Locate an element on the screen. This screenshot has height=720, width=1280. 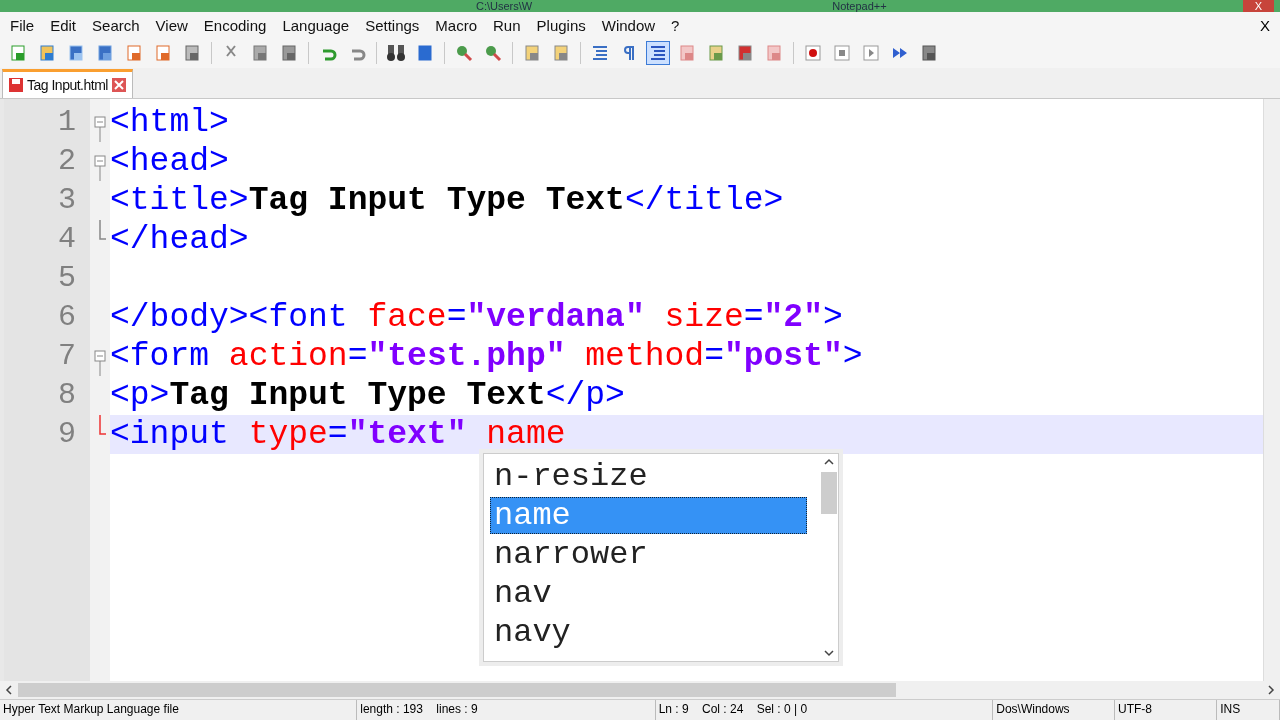
code-line: <html> is located at coordinates (169, 122).